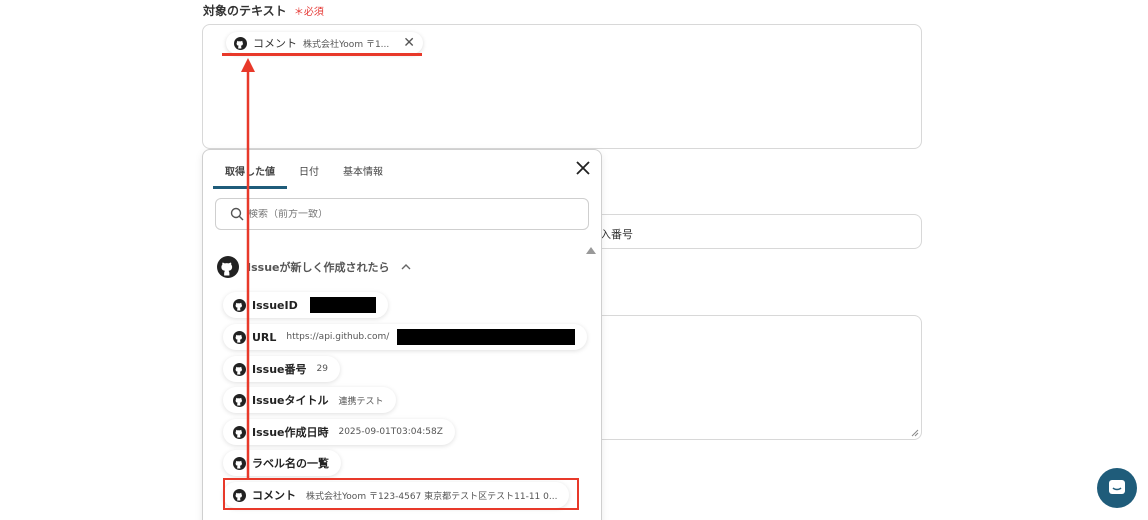  What do you see at coordinates (338, 337) in the screenshot?
I see `item-value: https://api.github.com/` at bounding box center [338, 337].